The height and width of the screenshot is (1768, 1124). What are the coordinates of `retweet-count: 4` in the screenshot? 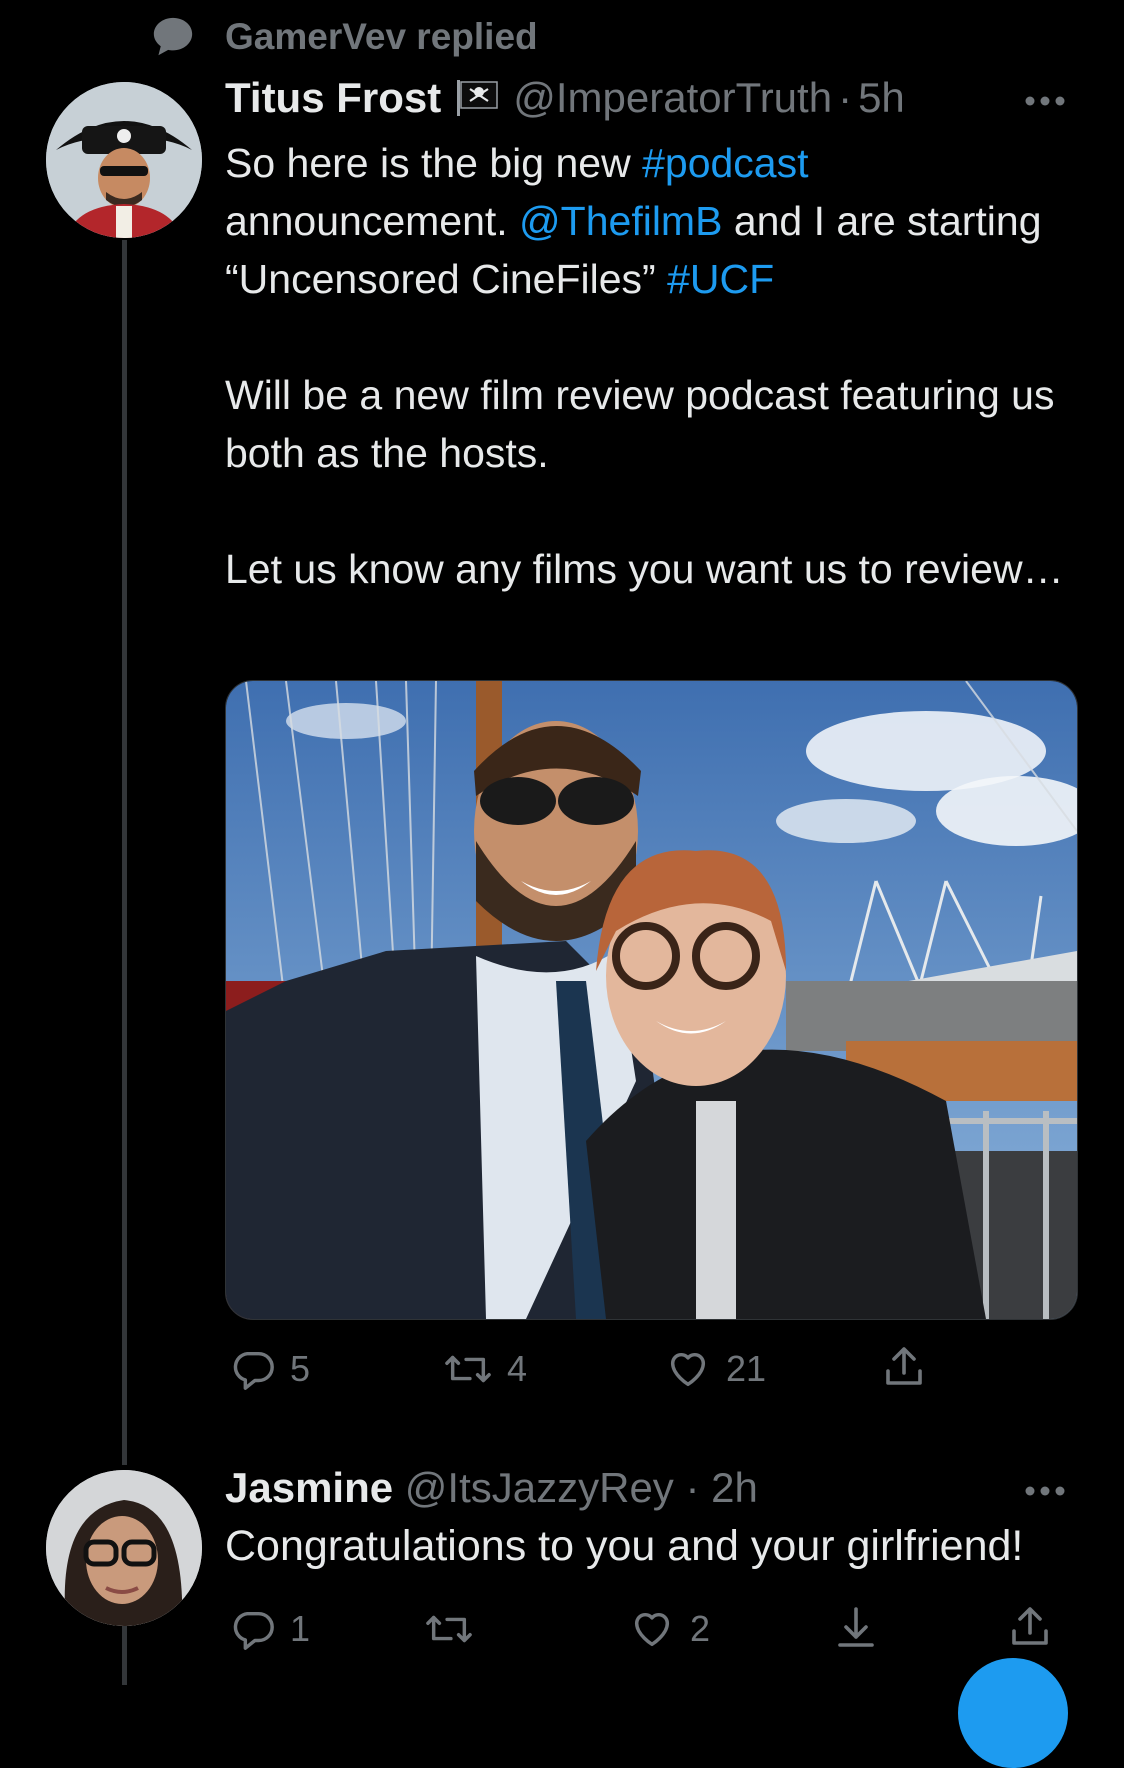 It's located at (517, 1368).